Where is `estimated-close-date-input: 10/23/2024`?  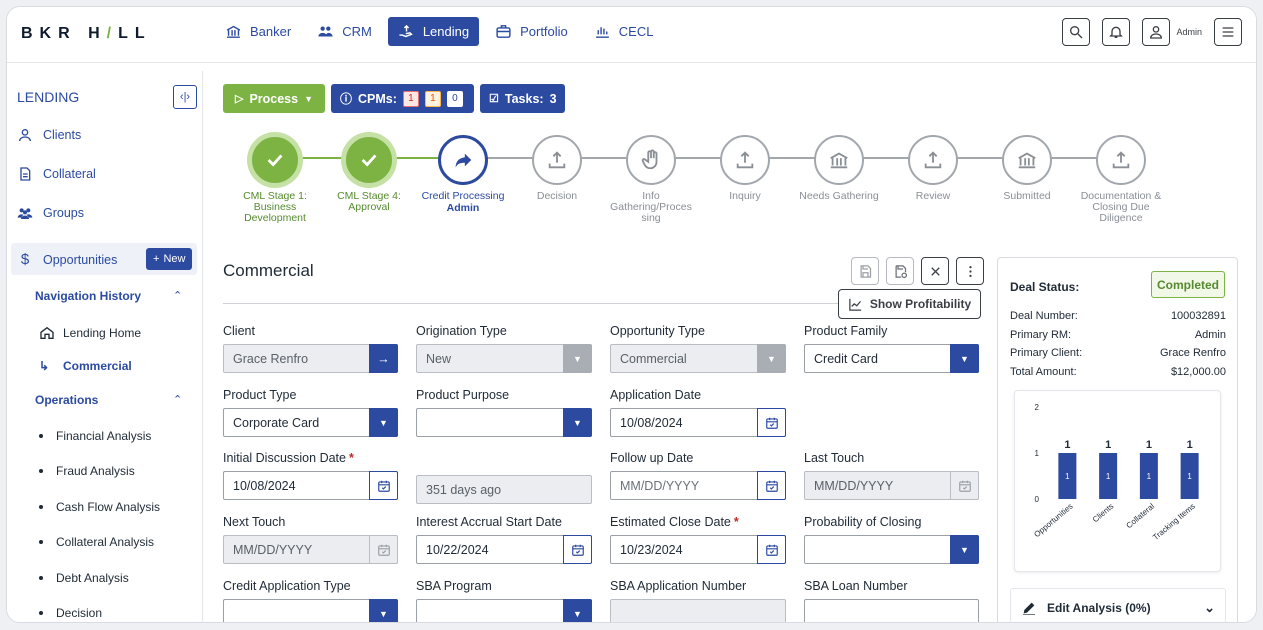
estimated-close-date-input: 10/23/2024 is located at coordinates (698, 549).